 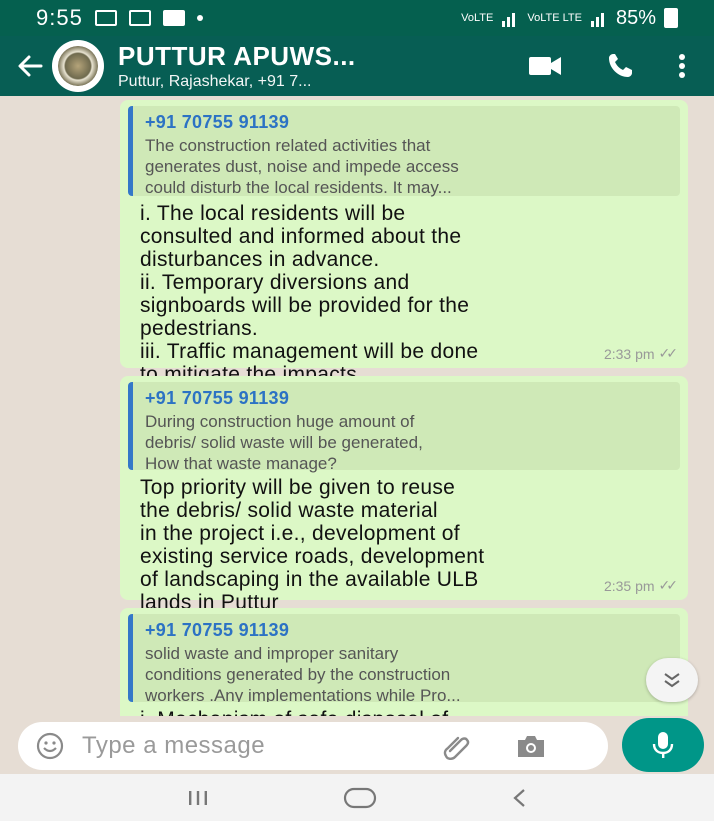 What do you see at coordinates (360, 798) in the screenshot?
I see `home-icon` at bounding box center [360, 798].